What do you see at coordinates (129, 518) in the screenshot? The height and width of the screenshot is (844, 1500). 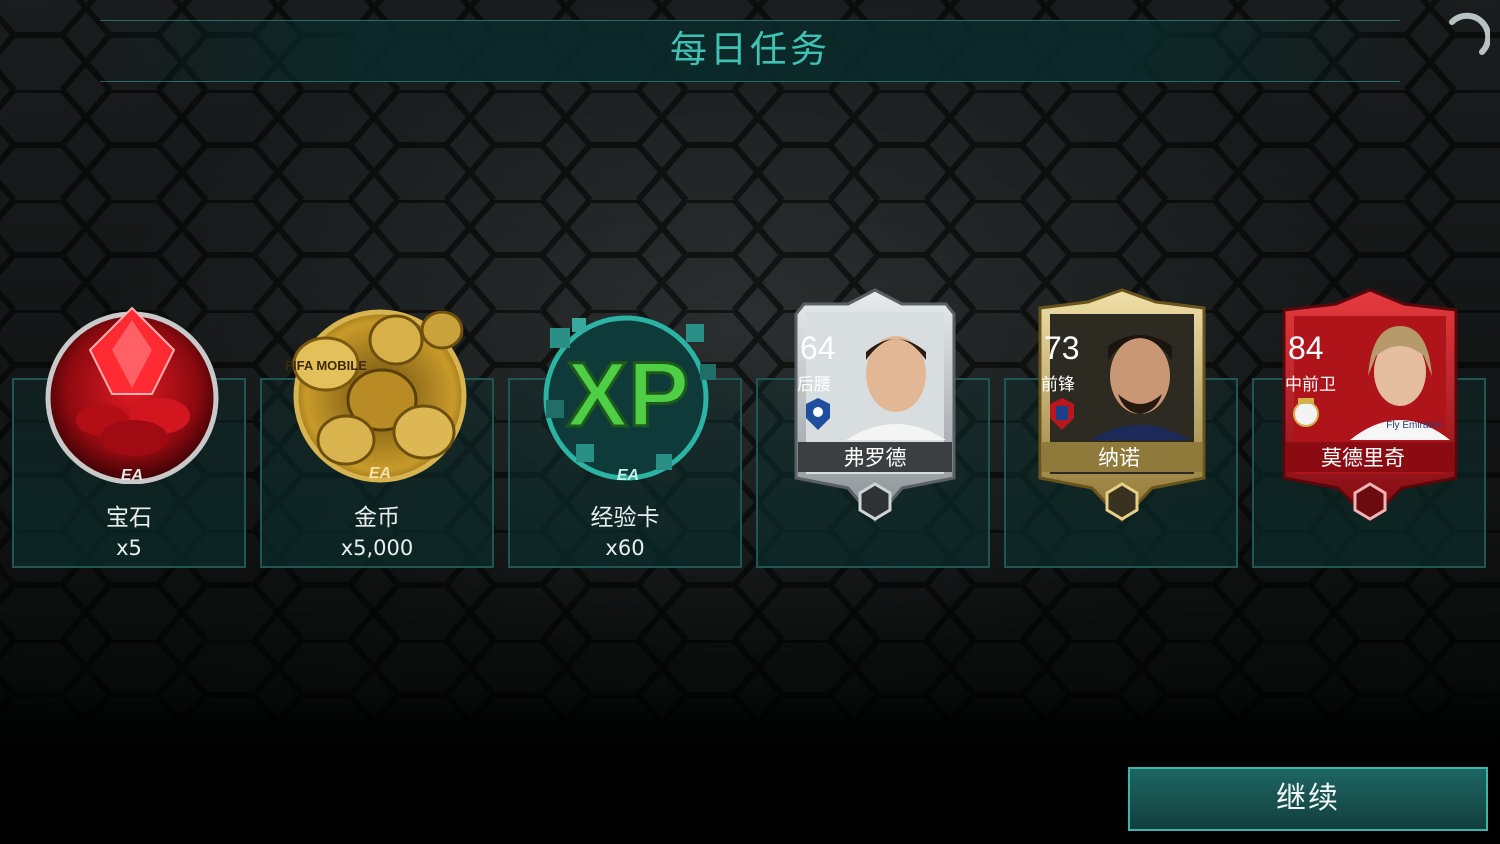 I see `reward-name: 宝石` at bounding box center [129, 518].